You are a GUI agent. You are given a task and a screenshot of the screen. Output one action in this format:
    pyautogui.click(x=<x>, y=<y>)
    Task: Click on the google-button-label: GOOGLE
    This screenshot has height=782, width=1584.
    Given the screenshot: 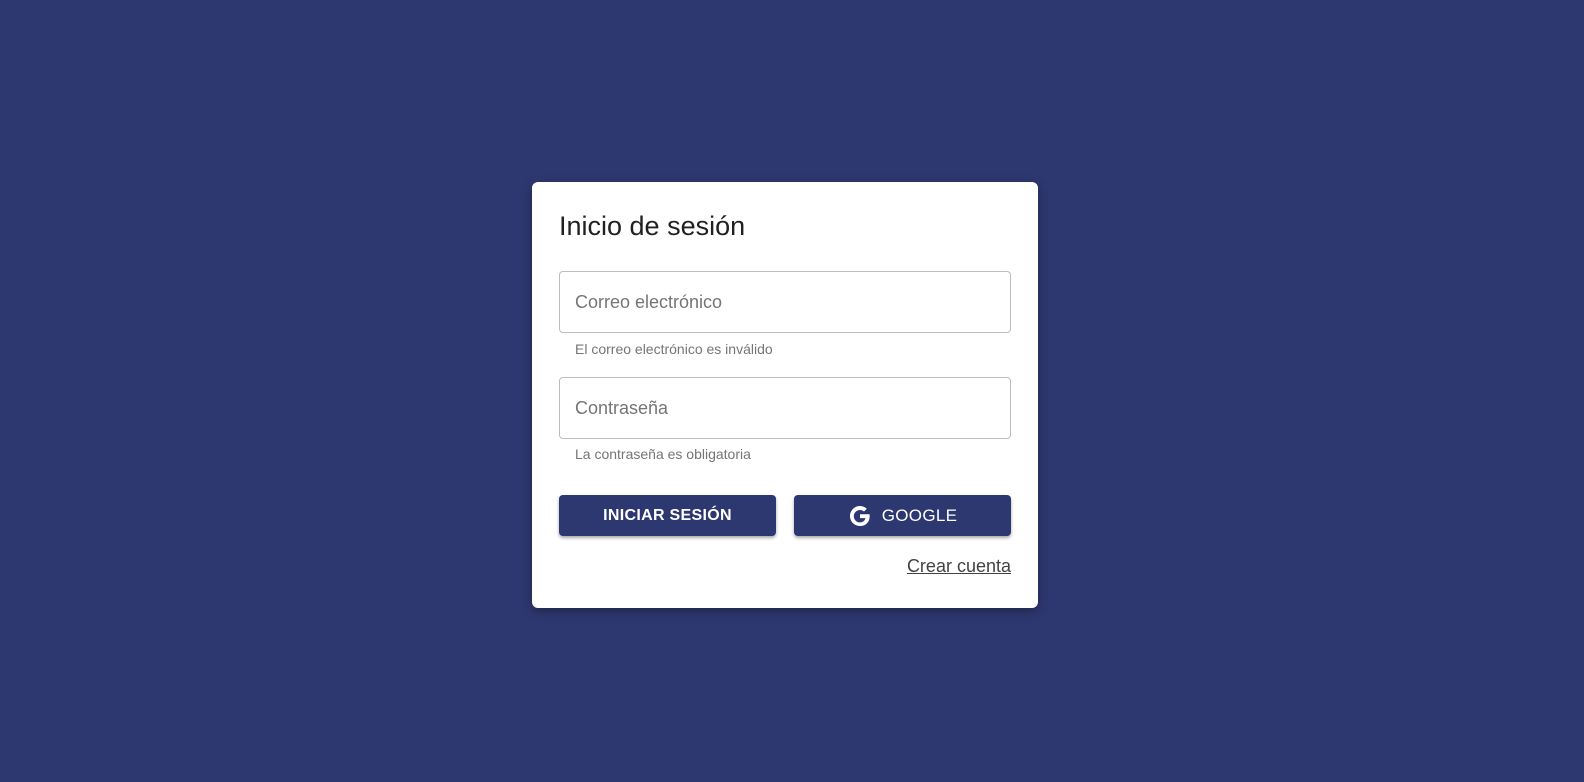 What is the action you would take?
    pyautogui.click(x=919, y=515)
    